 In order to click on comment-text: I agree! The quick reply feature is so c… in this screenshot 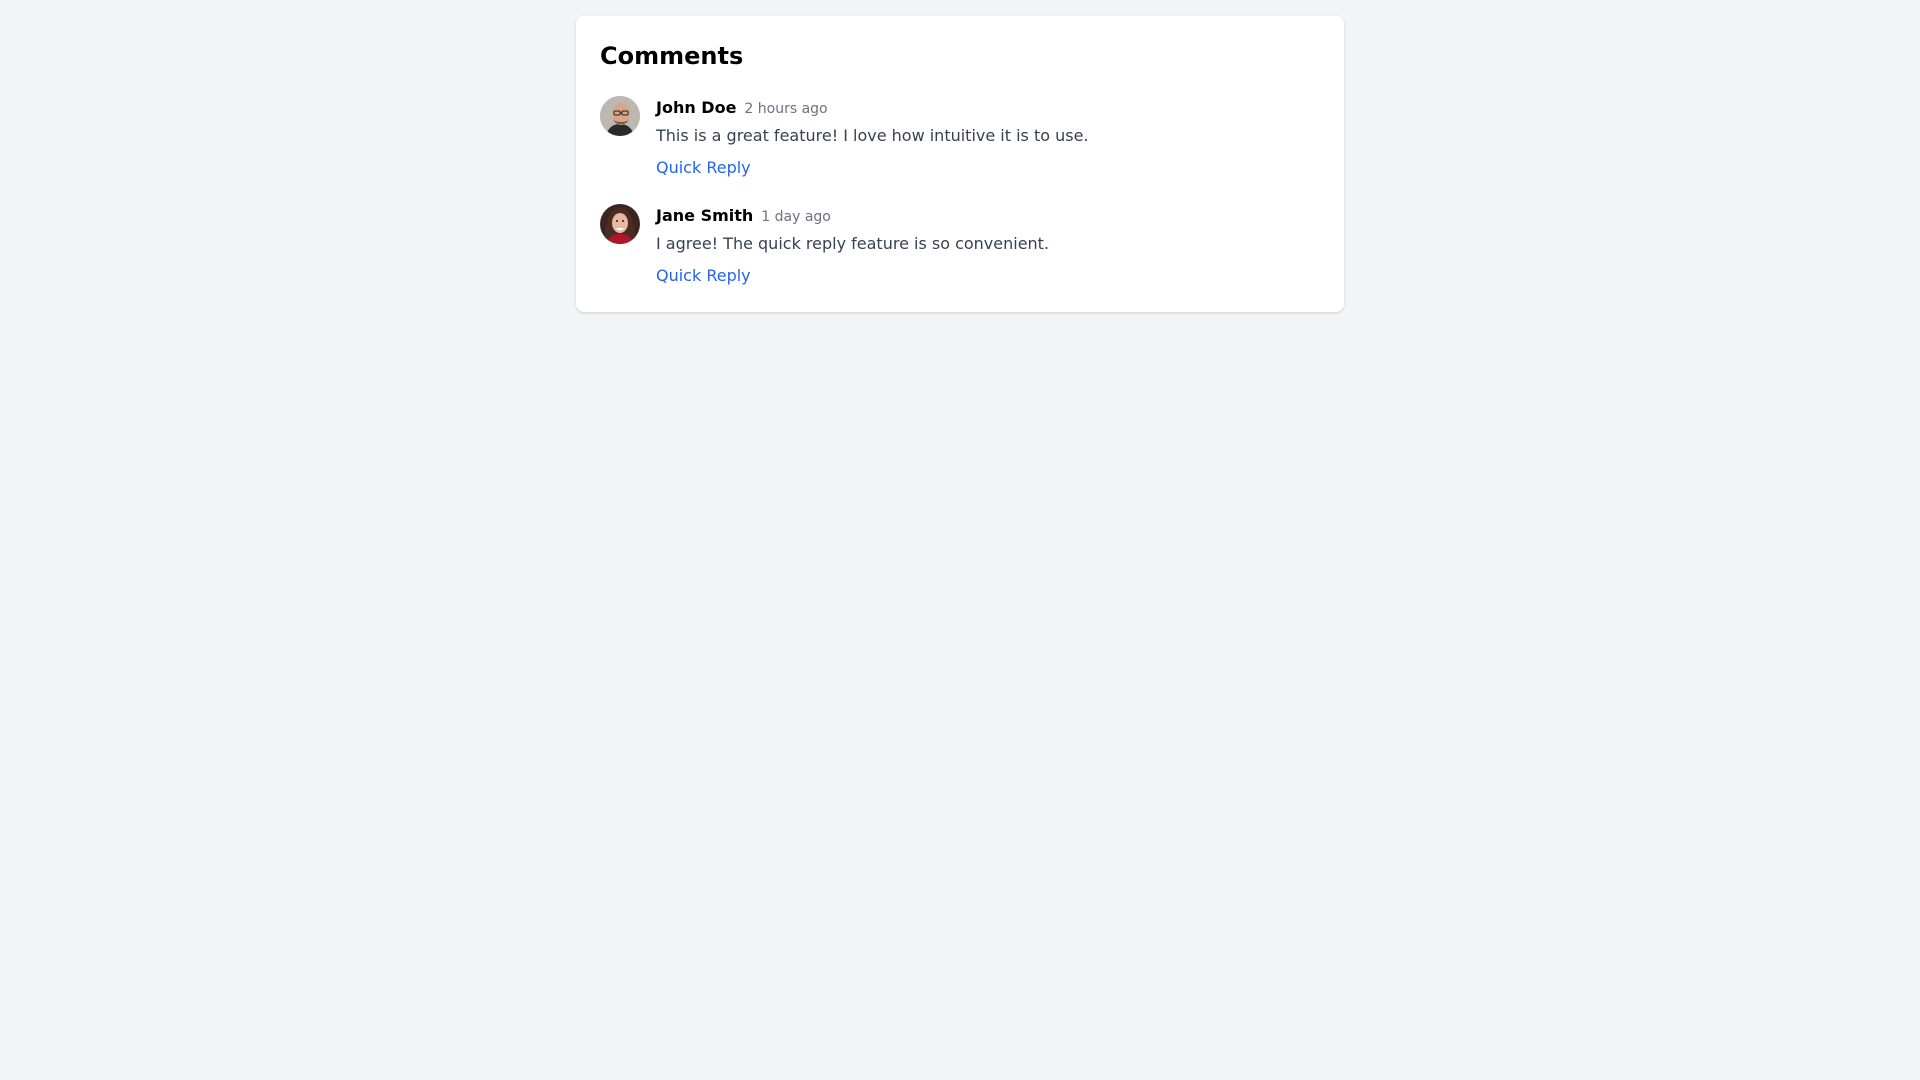, I will do `click(853, 243)`.